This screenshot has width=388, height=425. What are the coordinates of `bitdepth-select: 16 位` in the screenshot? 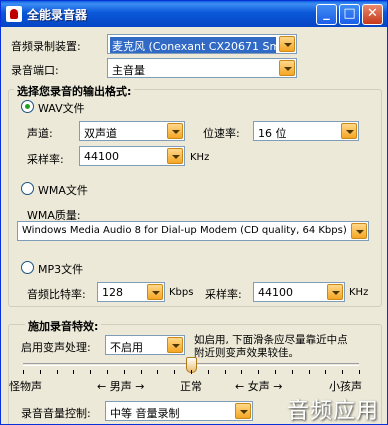 It's located at (306, 131).